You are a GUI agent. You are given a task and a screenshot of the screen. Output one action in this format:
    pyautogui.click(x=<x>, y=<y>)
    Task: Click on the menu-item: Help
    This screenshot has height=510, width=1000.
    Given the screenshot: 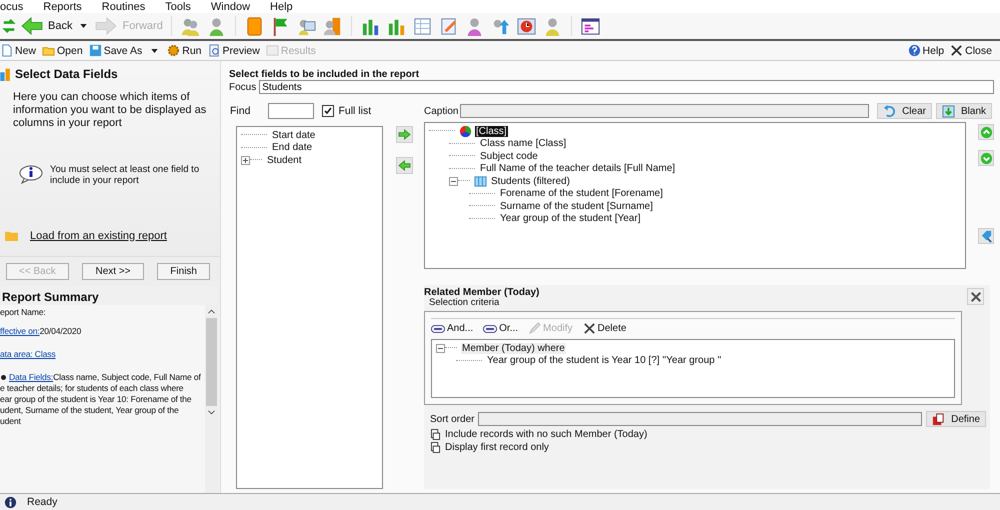 What is the action you would take?
    pyautogui.click(x=281, y=6)
    